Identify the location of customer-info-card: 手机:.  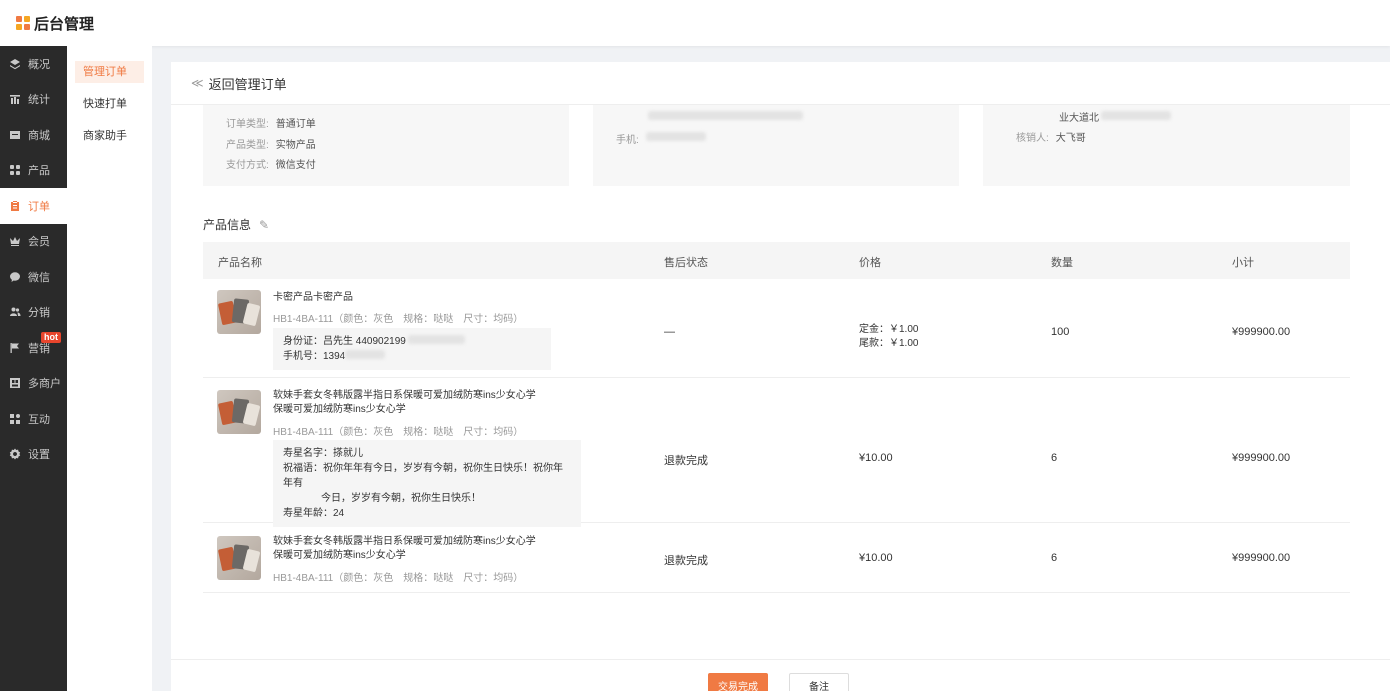
(776, 145).